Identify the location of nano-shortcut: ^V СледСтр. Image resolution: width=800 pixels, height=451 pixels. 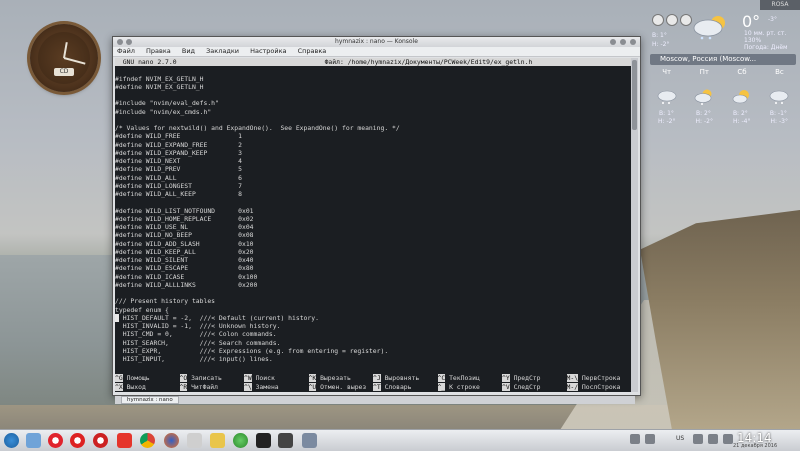
(534, 387).